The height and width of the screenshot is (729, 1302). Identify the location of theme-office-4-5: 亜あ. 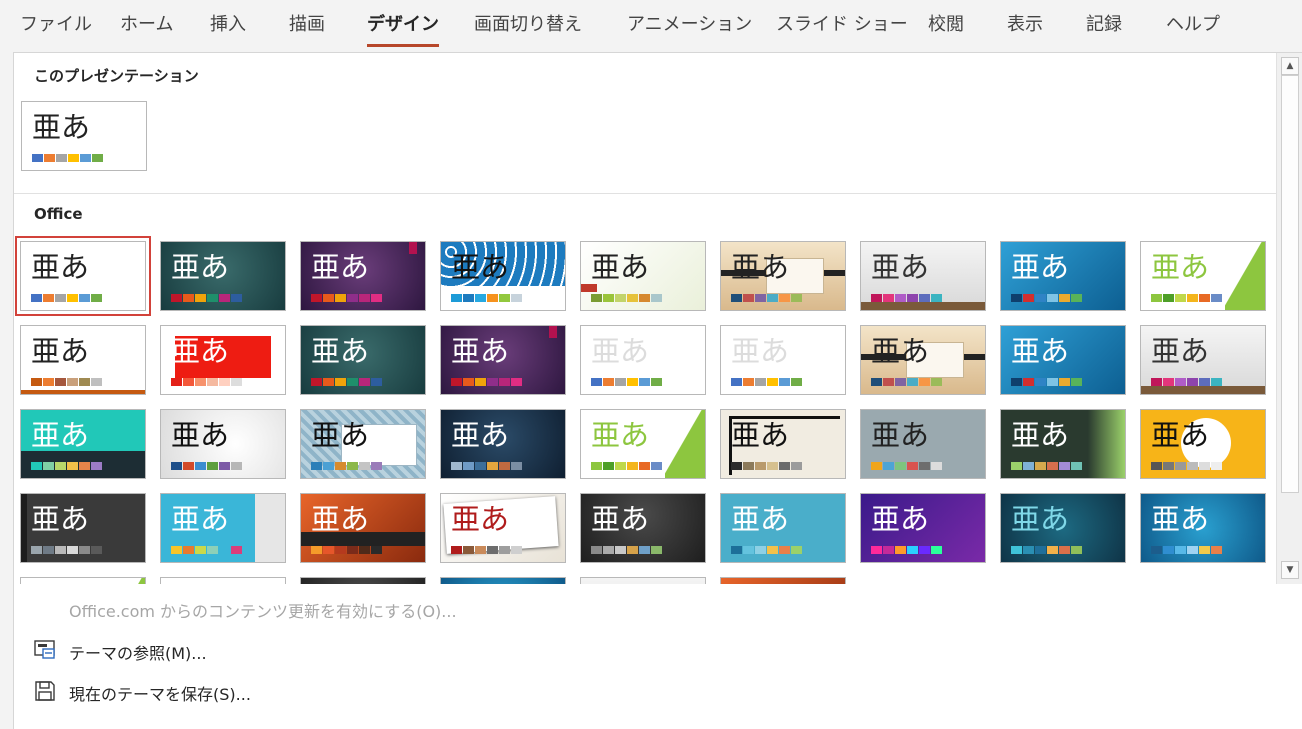
(783, 580).